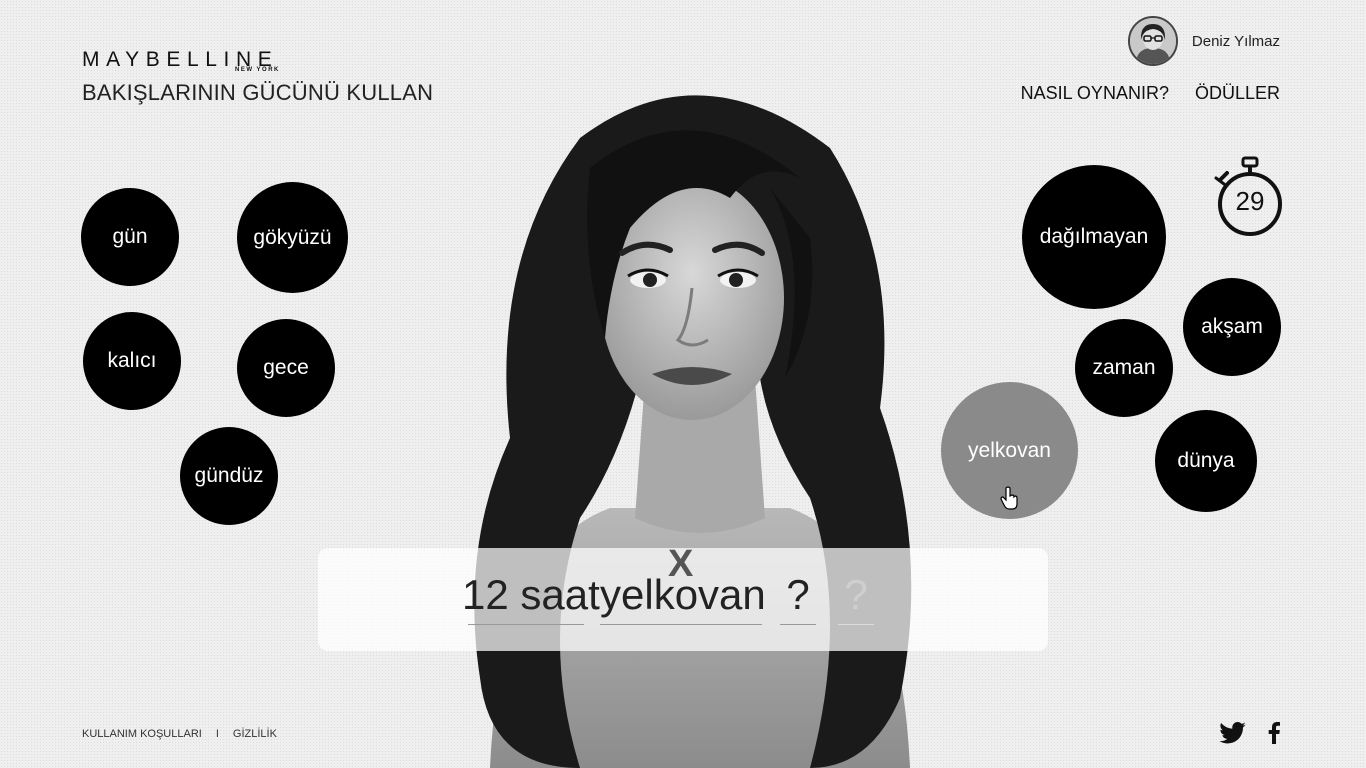 The height and width of the screenshot is (768, 1366). What do you see at coordinates (255, 734) in the screenshot?
I see `privacy-link: GİZLİLİK` at bounding box center [255, 734].